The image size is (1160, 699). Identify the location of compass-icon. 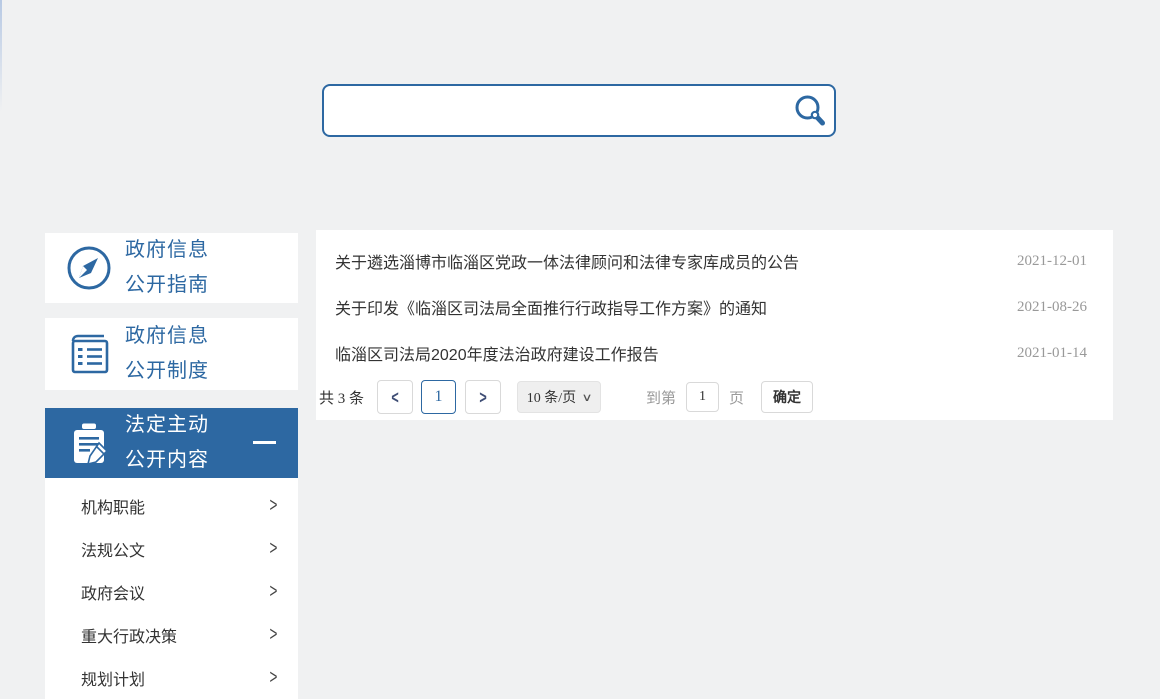
(89, 268).